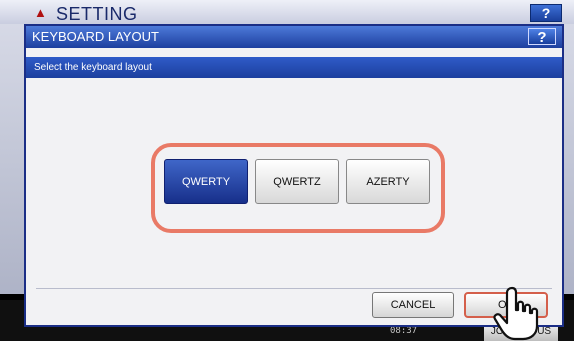  What do you see at coordinates (546, 13) in the screenshot?
I see `background-help-button: ?` at bounding box center [546, 13].